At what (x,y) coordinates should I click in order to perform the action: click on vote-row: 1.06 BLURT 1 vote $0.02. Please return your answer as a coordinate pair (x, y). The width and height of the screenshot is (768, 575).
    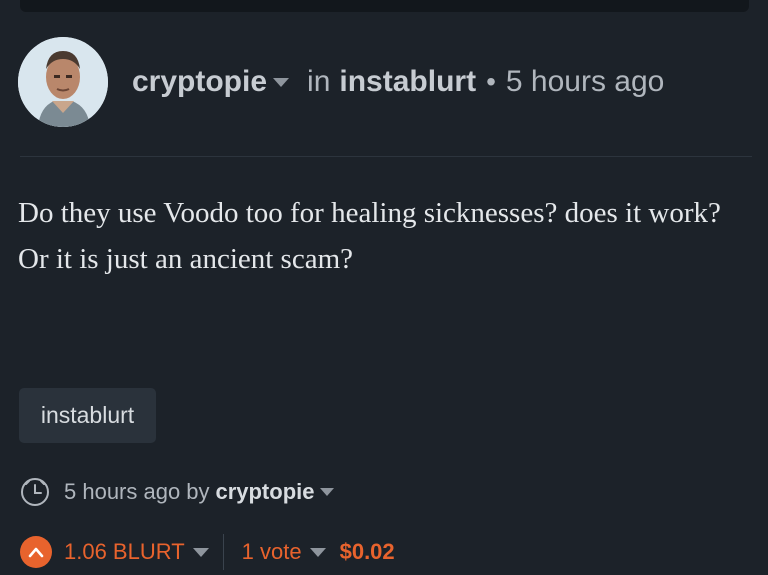
    Looking at the image, I should click on (207, 552).